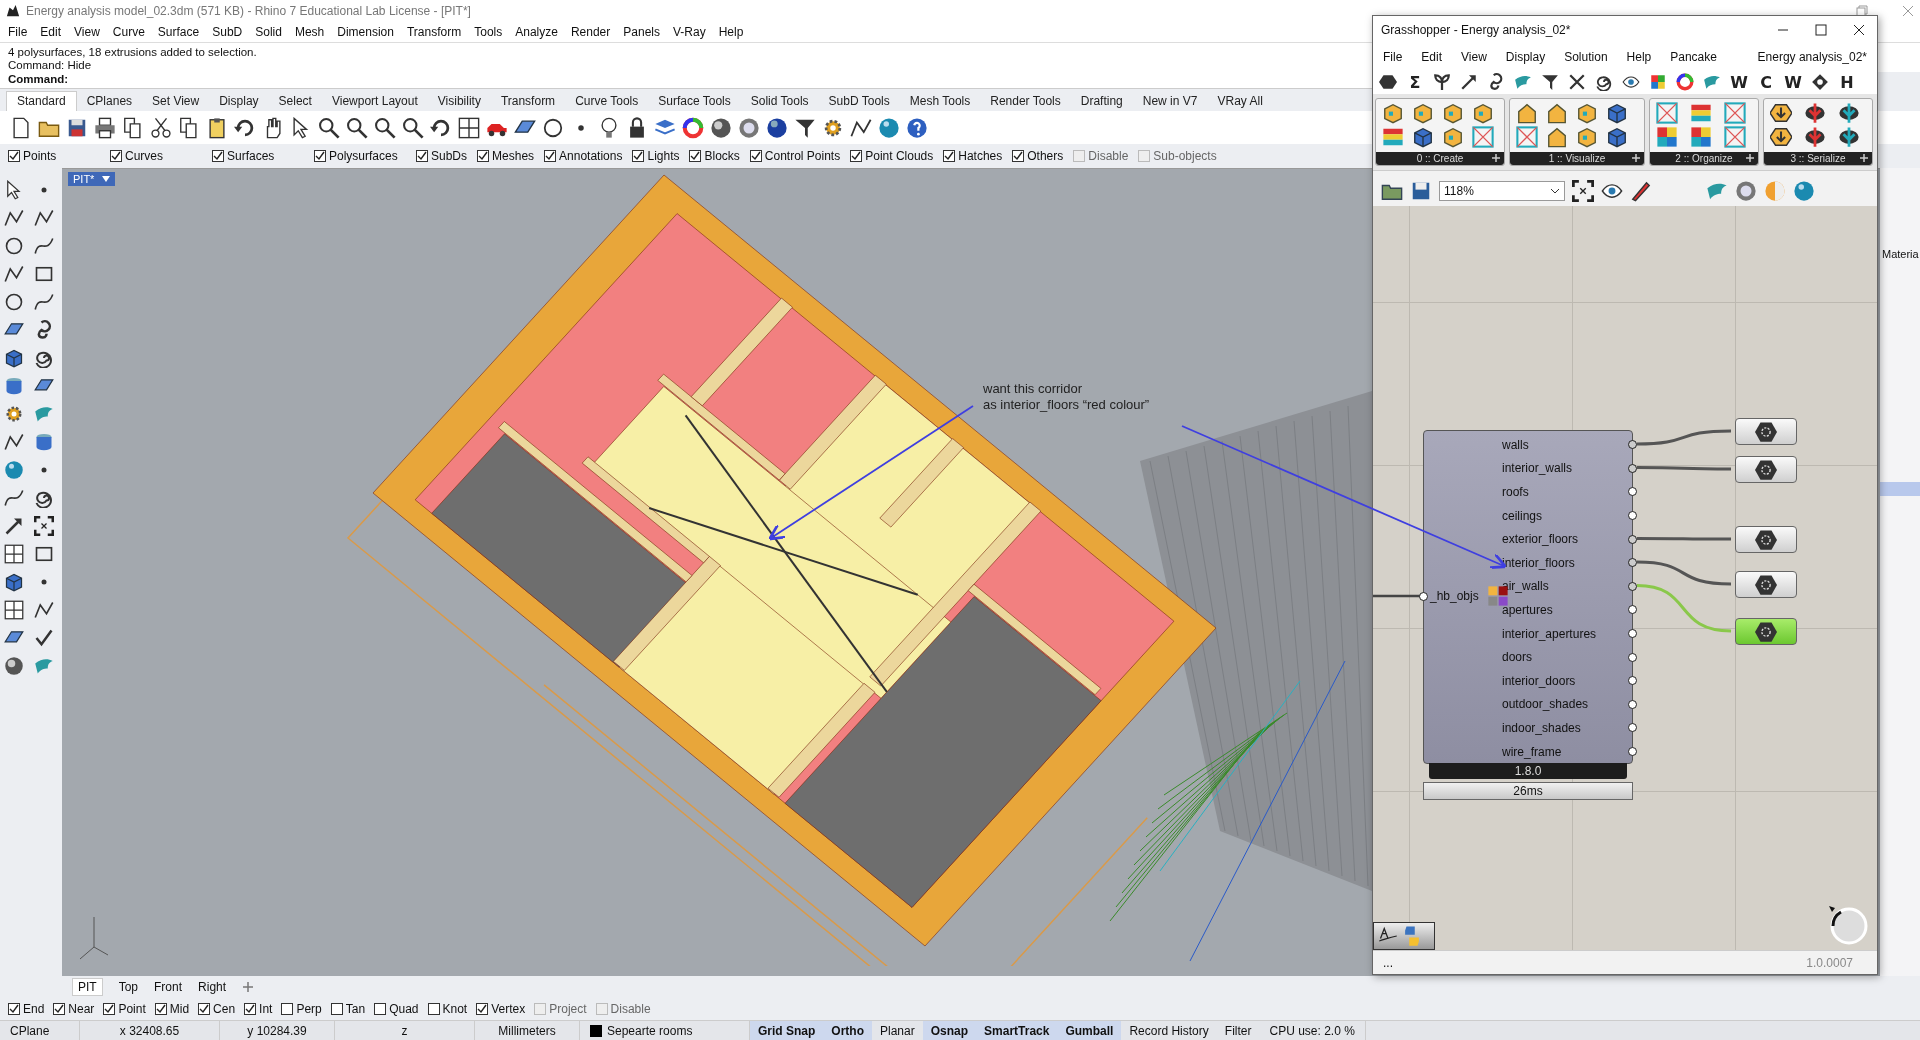 Image resolution: width=1920 pixels, height=1040 pixels. I want to click on toolbar-tab: Solid Tools, so click(779, 101).